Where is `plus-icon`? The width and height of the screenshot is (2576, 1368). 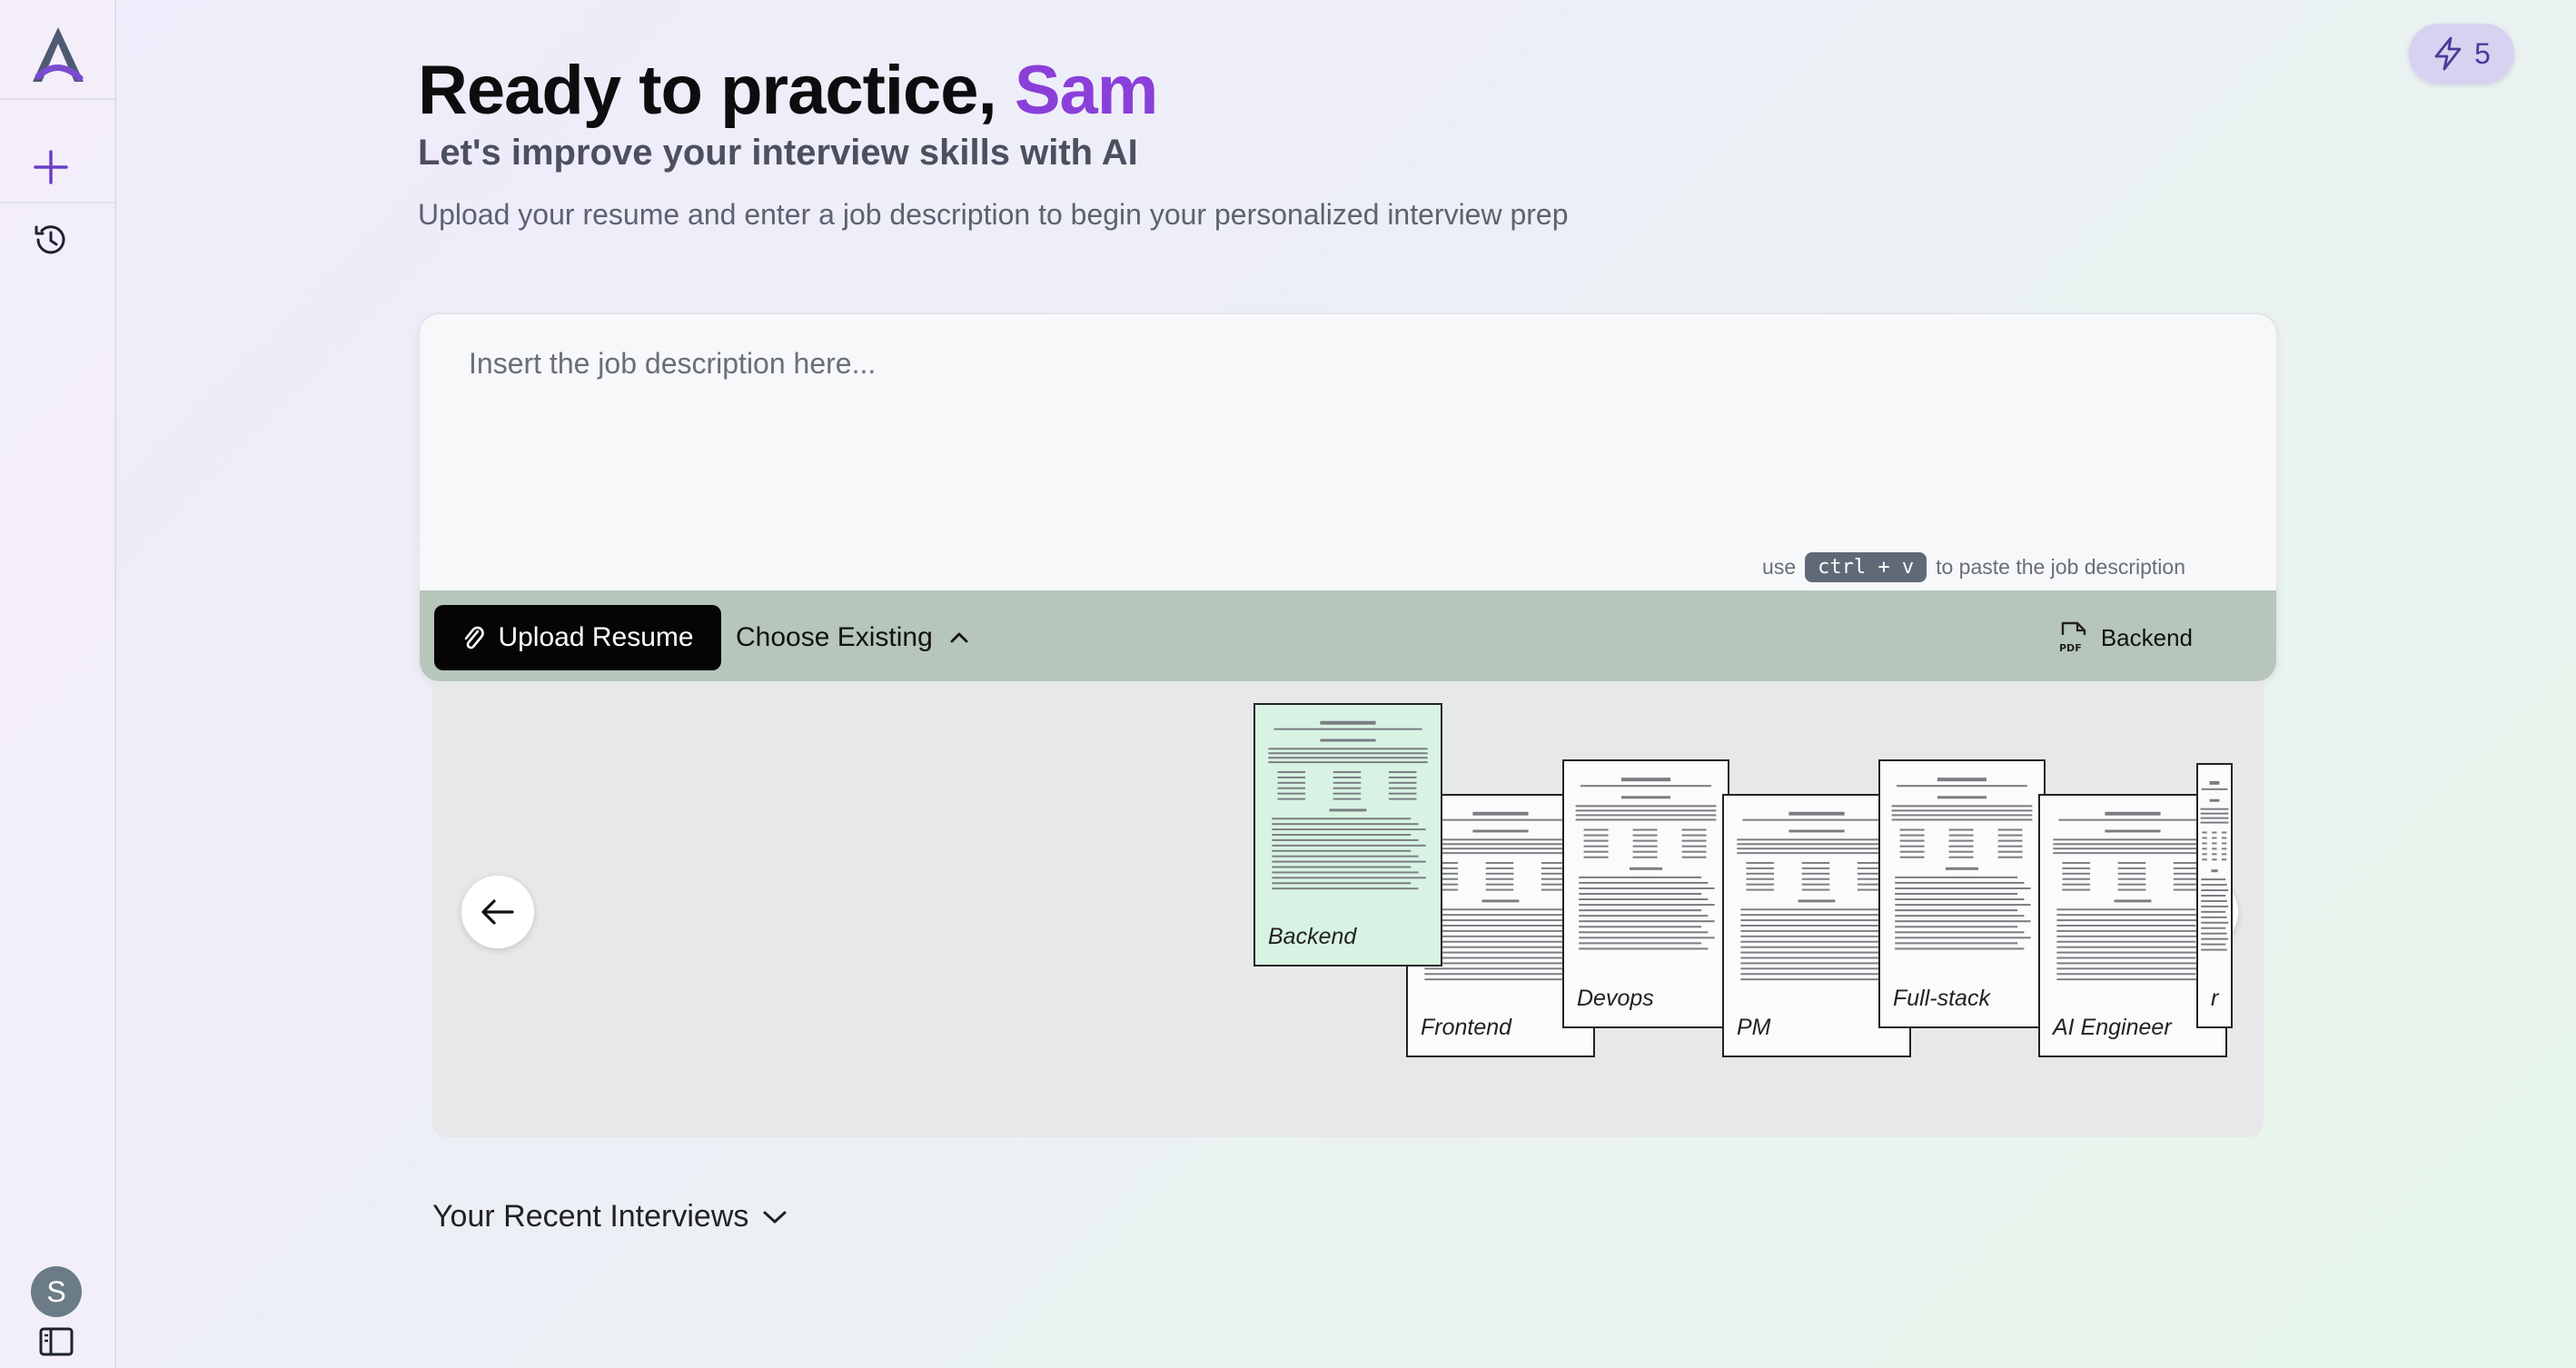
plus-icon is located at coordinates (51, 167).